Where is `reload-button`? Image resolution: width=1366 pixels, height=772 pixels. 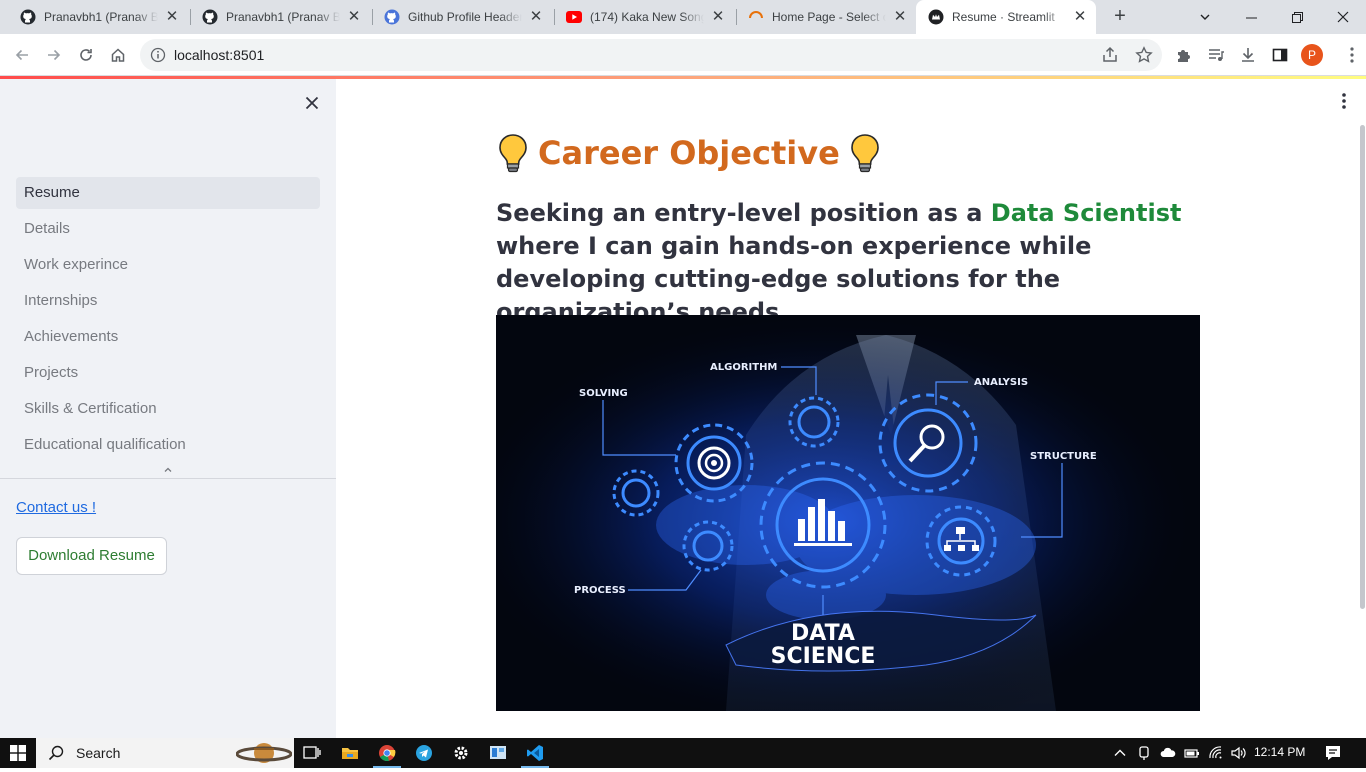
reload-button is located at coordinates (86, 55).